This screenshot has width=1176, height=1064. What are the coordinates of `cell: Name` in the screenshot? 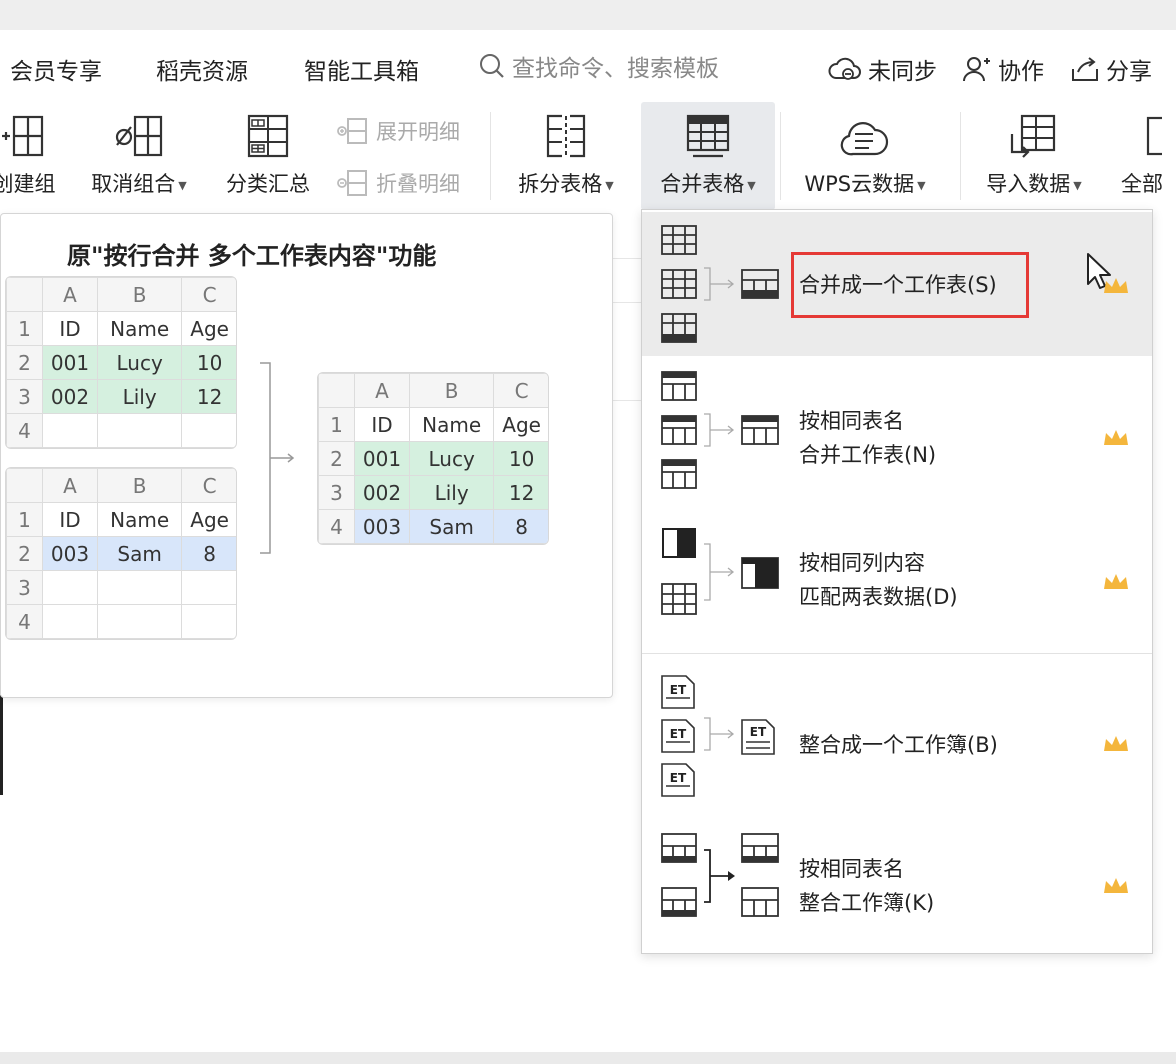 It's located at (140, 519).